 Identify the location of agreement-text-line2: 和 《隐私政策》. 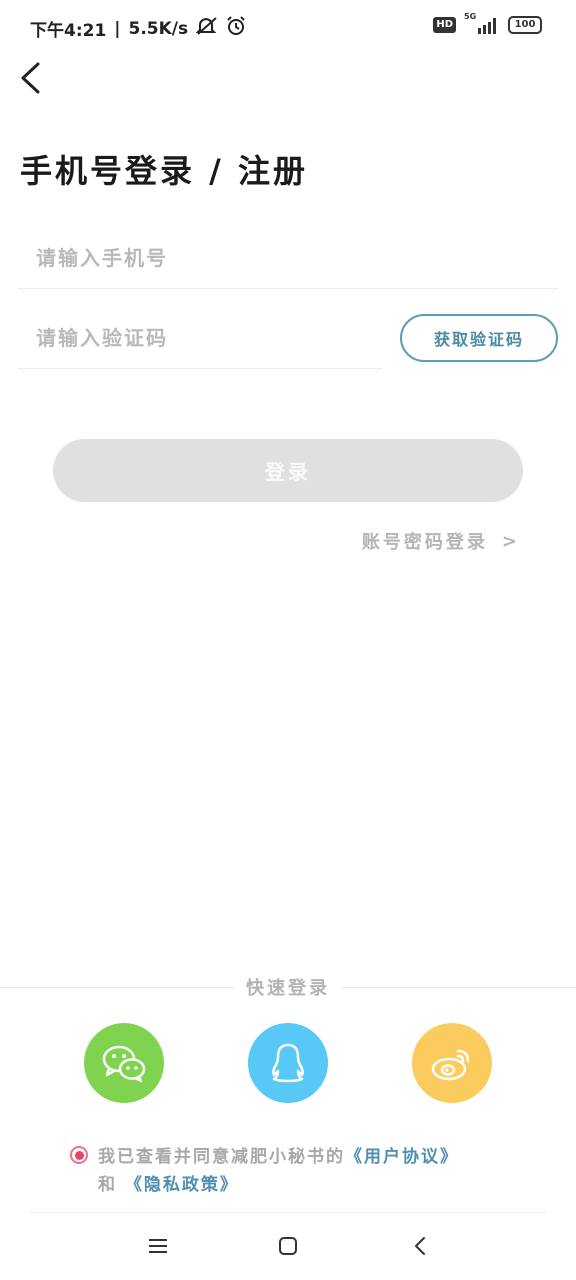
(168, 1182).